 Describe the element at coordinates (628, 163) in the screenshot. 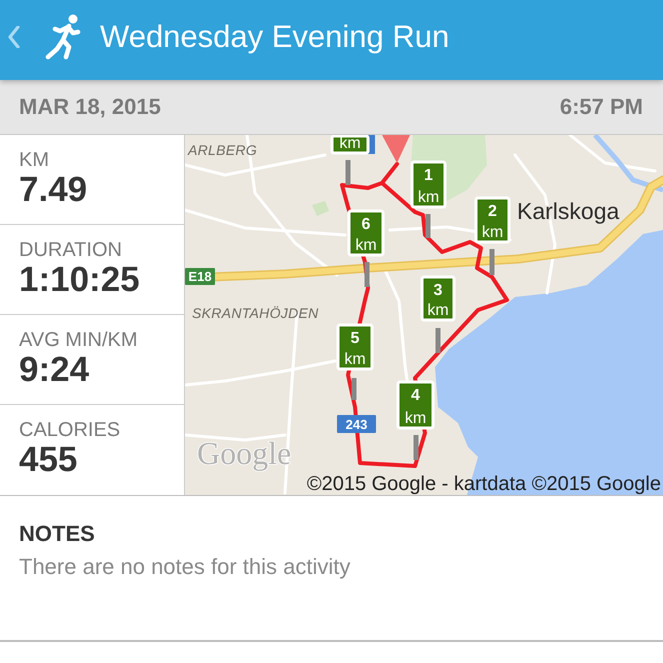

I see `river-line` at that location.